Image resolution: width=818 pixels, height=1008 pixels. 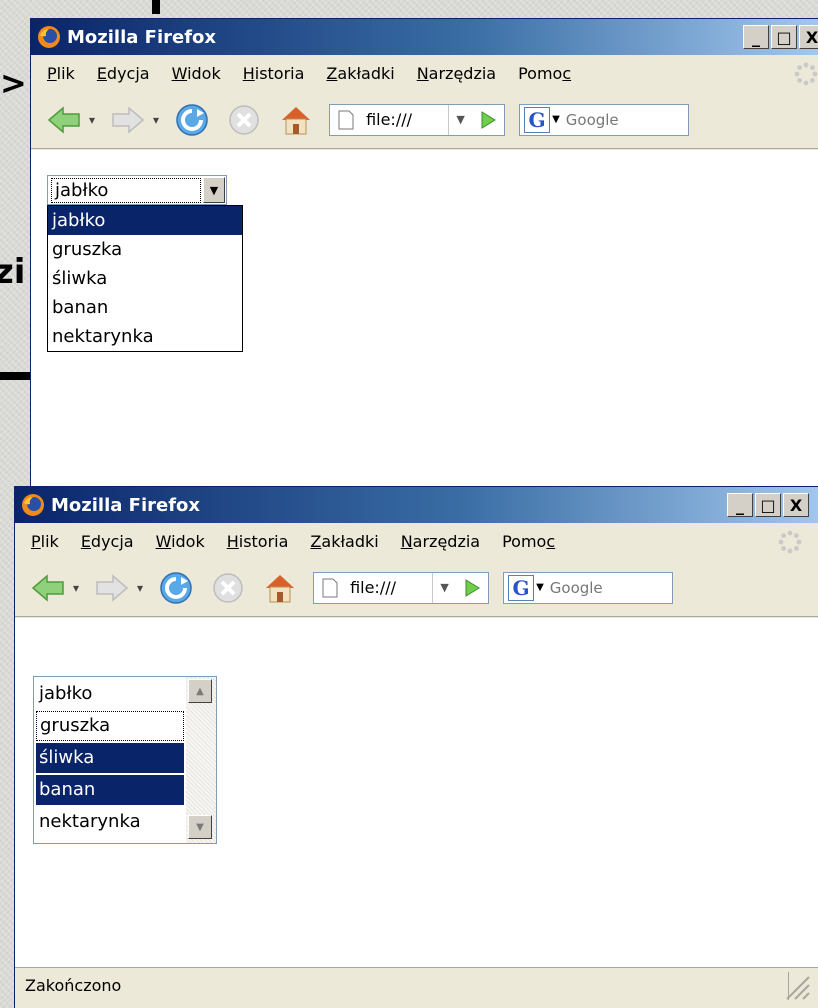 I want to click on fruit-select: jabłko ▼, so click(x=137, y=190).